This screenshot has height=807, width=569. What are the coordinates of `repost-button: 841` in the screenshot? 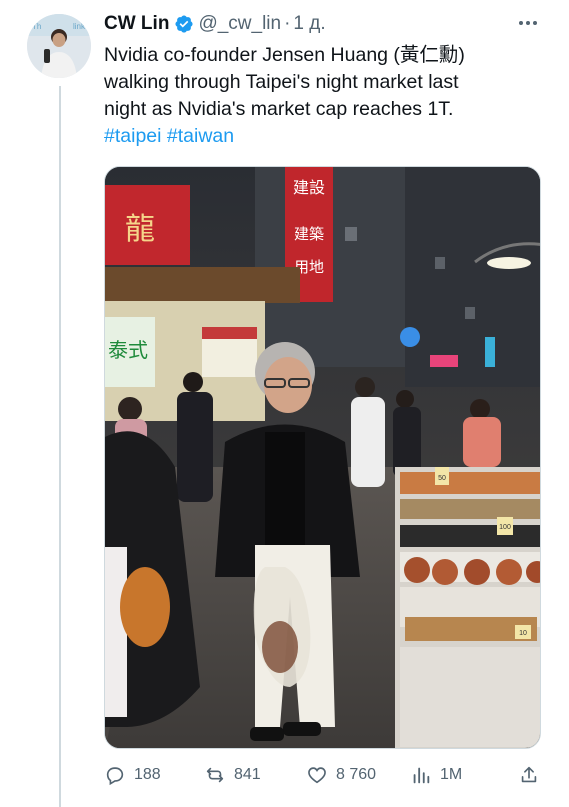 It's located at (232, 775).